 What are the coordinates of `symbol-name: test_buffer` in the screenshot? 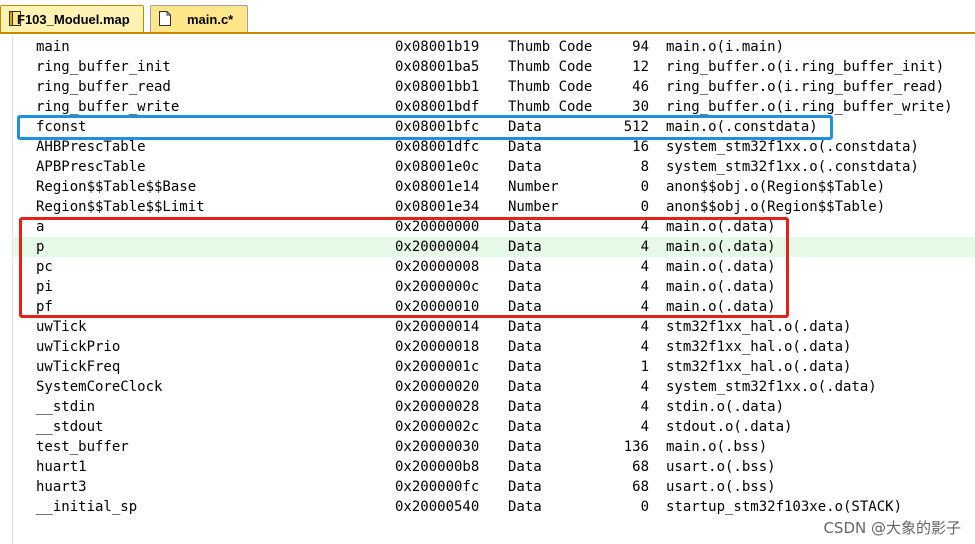 It's located at (82, 447).